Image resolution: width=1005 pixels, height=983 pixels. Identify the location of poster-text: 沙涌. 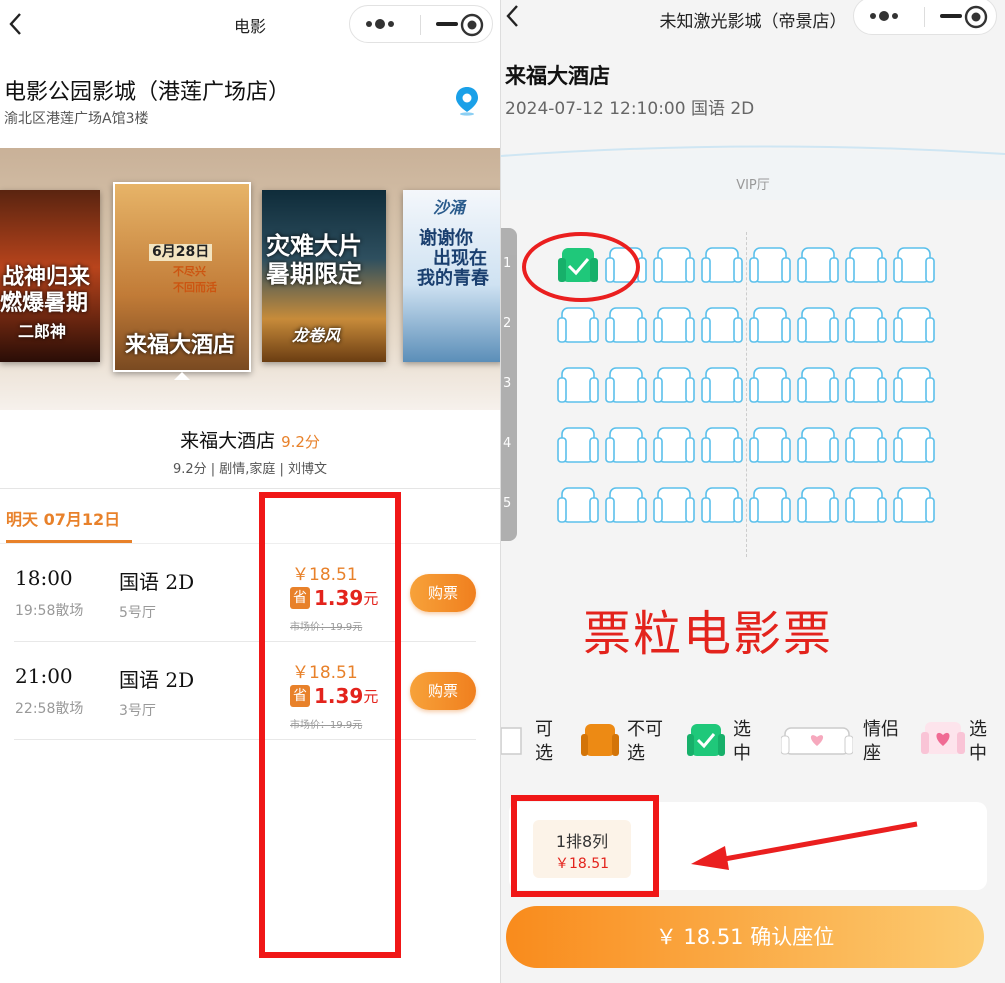
(449, 207).